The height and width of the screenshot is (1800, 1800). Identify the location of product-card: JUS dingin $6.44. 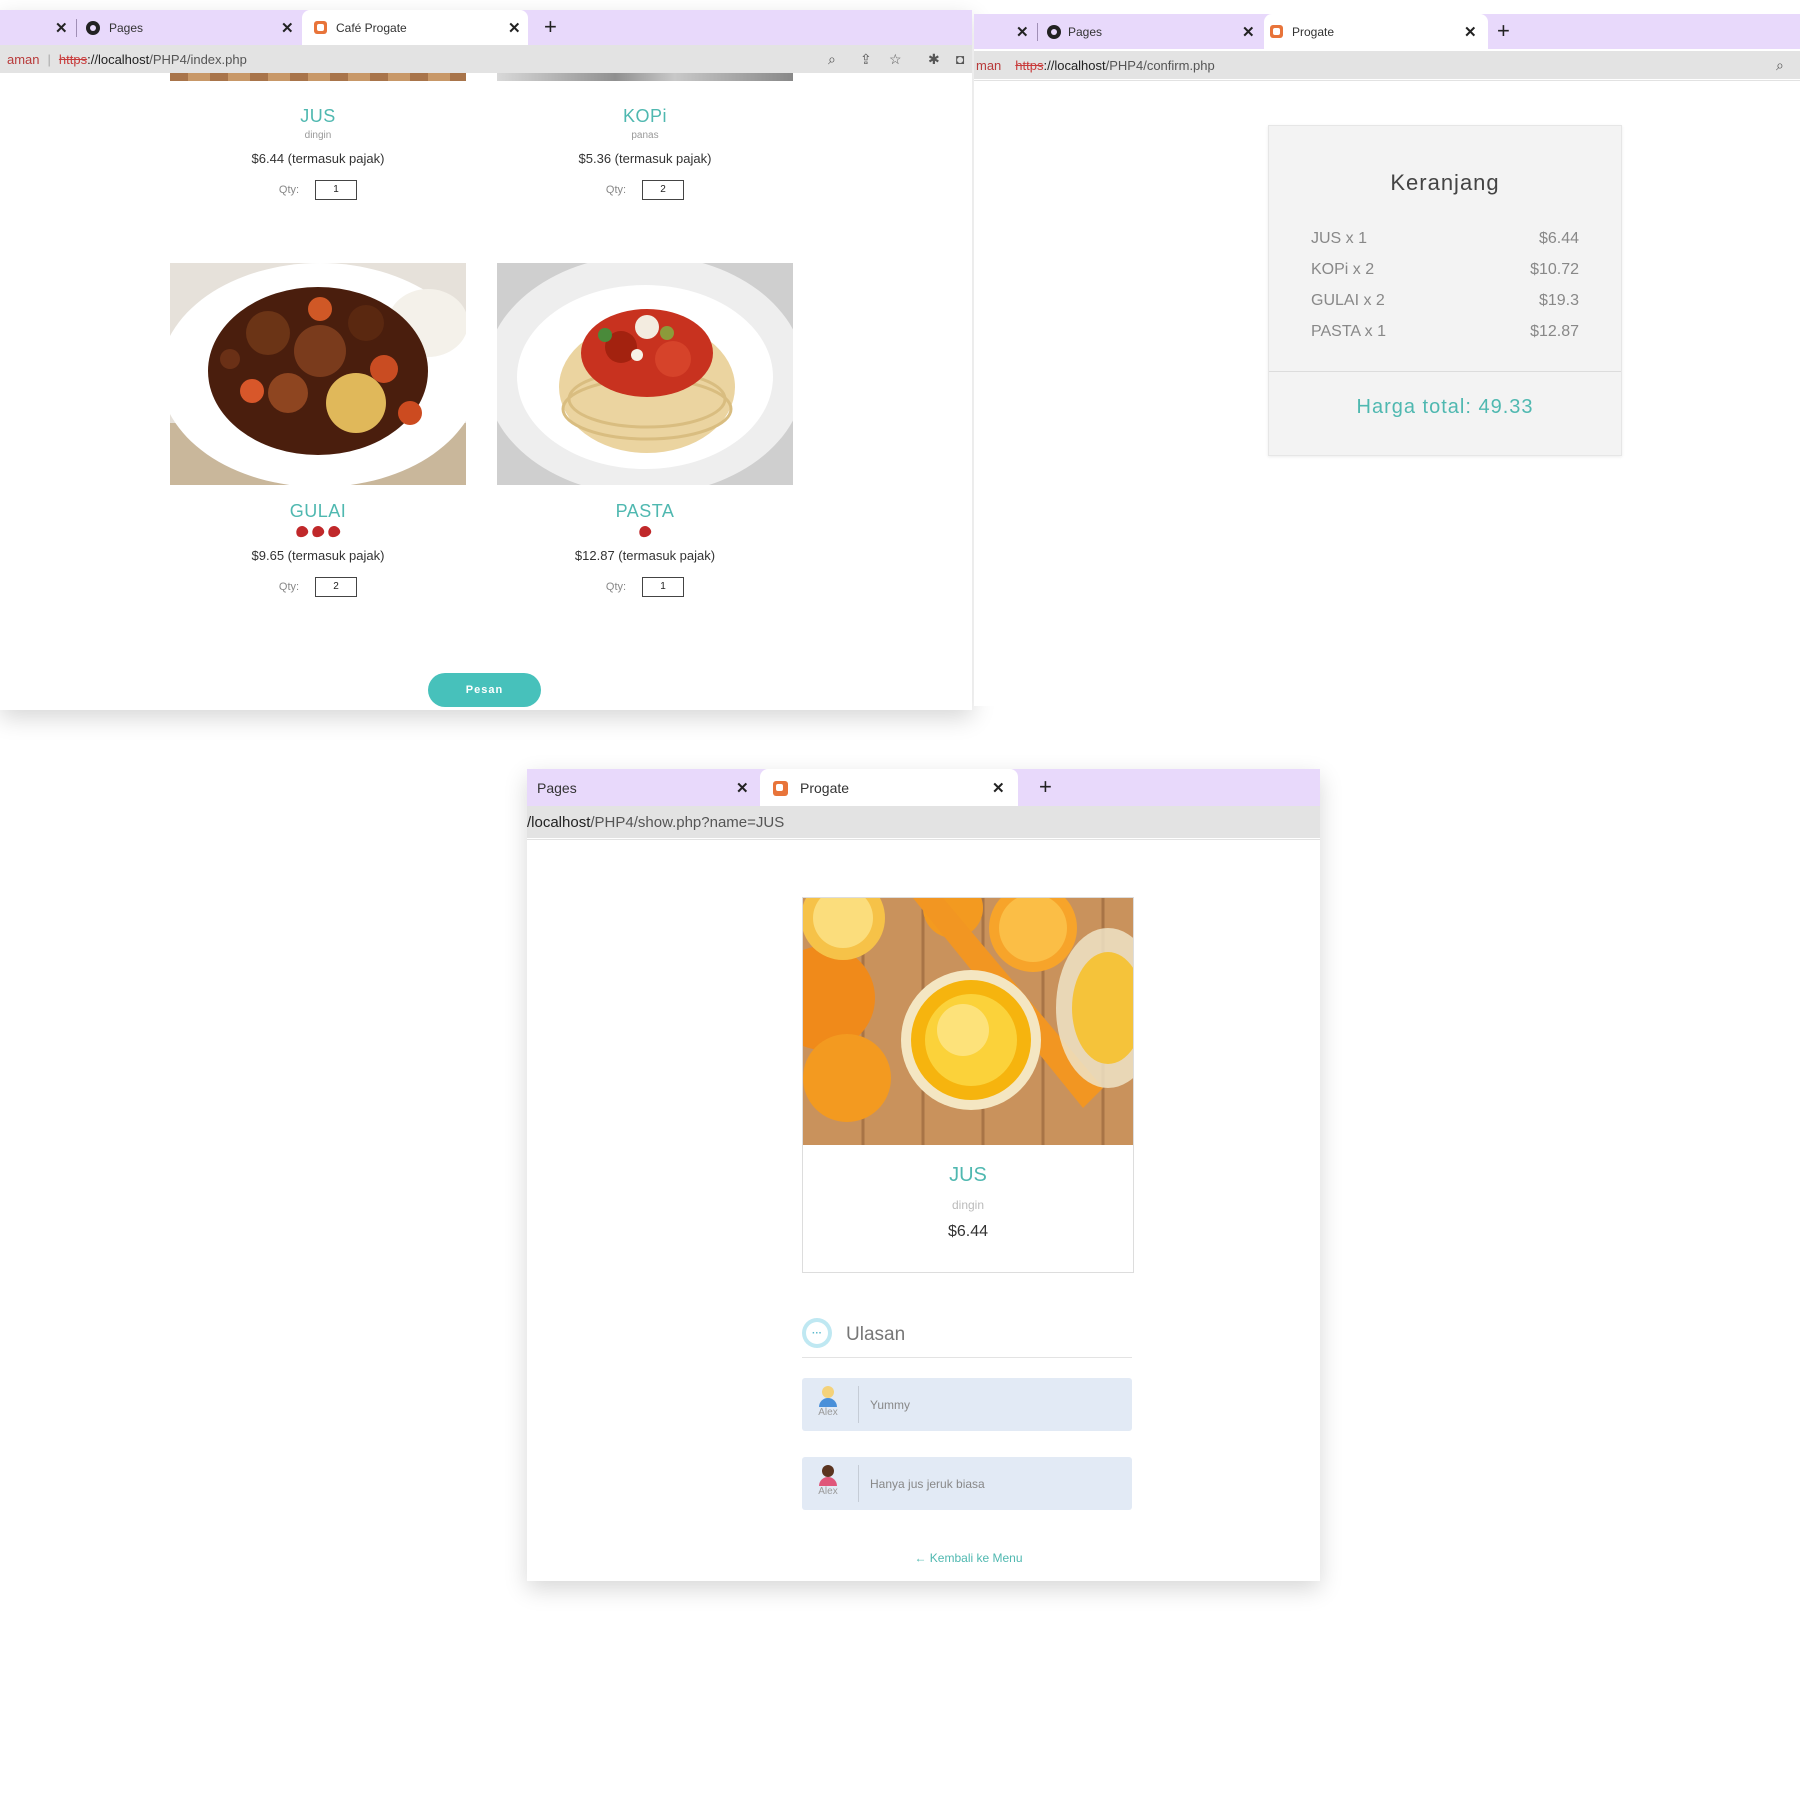
(968, 1085).